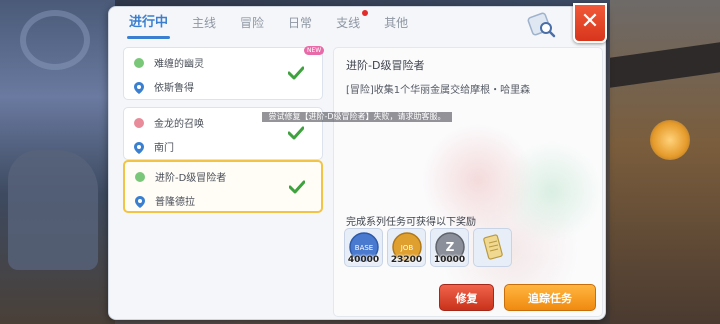 Image resolution: width=720 pixels, height=324 pixels. What do you see at coordinates (175, 202) in the screenshot?
I see `quest-location: 普隆德拉` at bounding box center [175, 202].